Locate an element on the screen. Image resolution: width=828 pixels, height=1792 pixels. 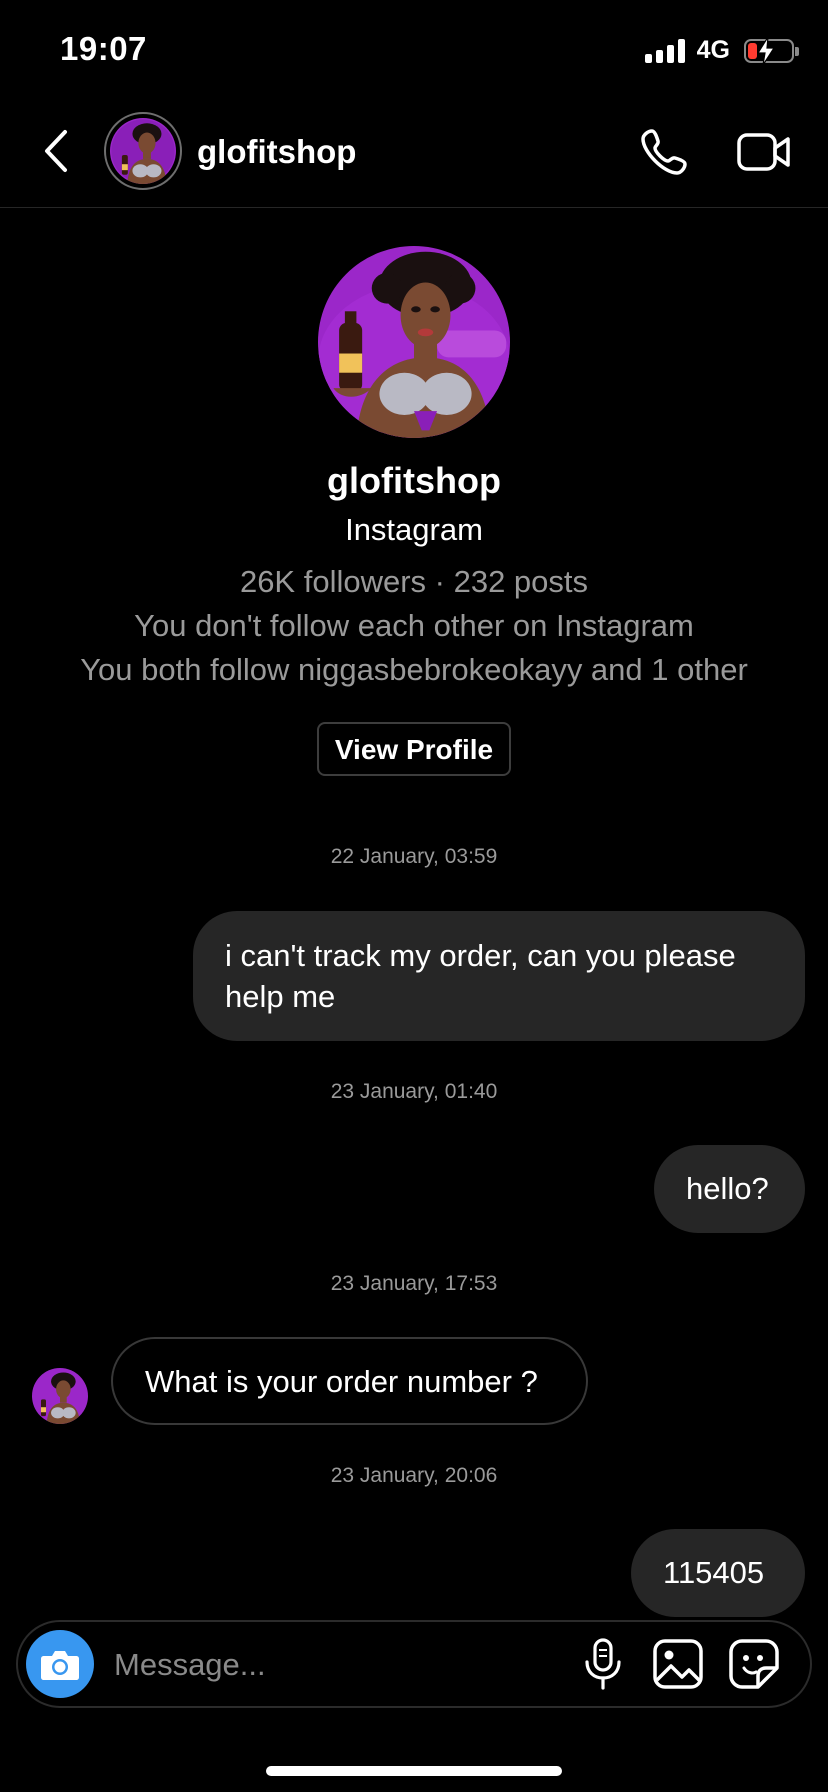
profile-platform: Instagram is located at coordinates (414, 529).